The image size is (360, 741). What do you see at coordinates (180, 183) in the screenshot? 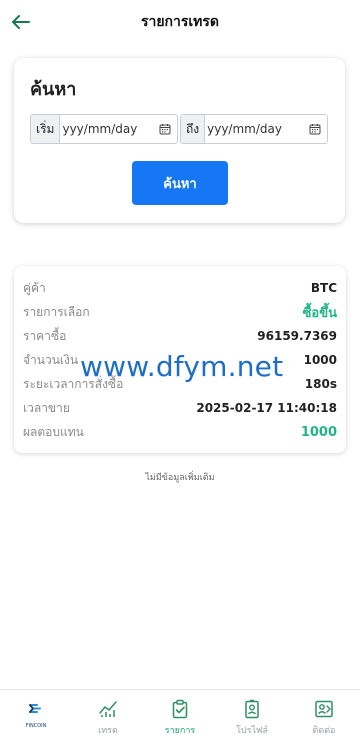
I see `search-button: ค้นหา` at bounding box center [180, 183].